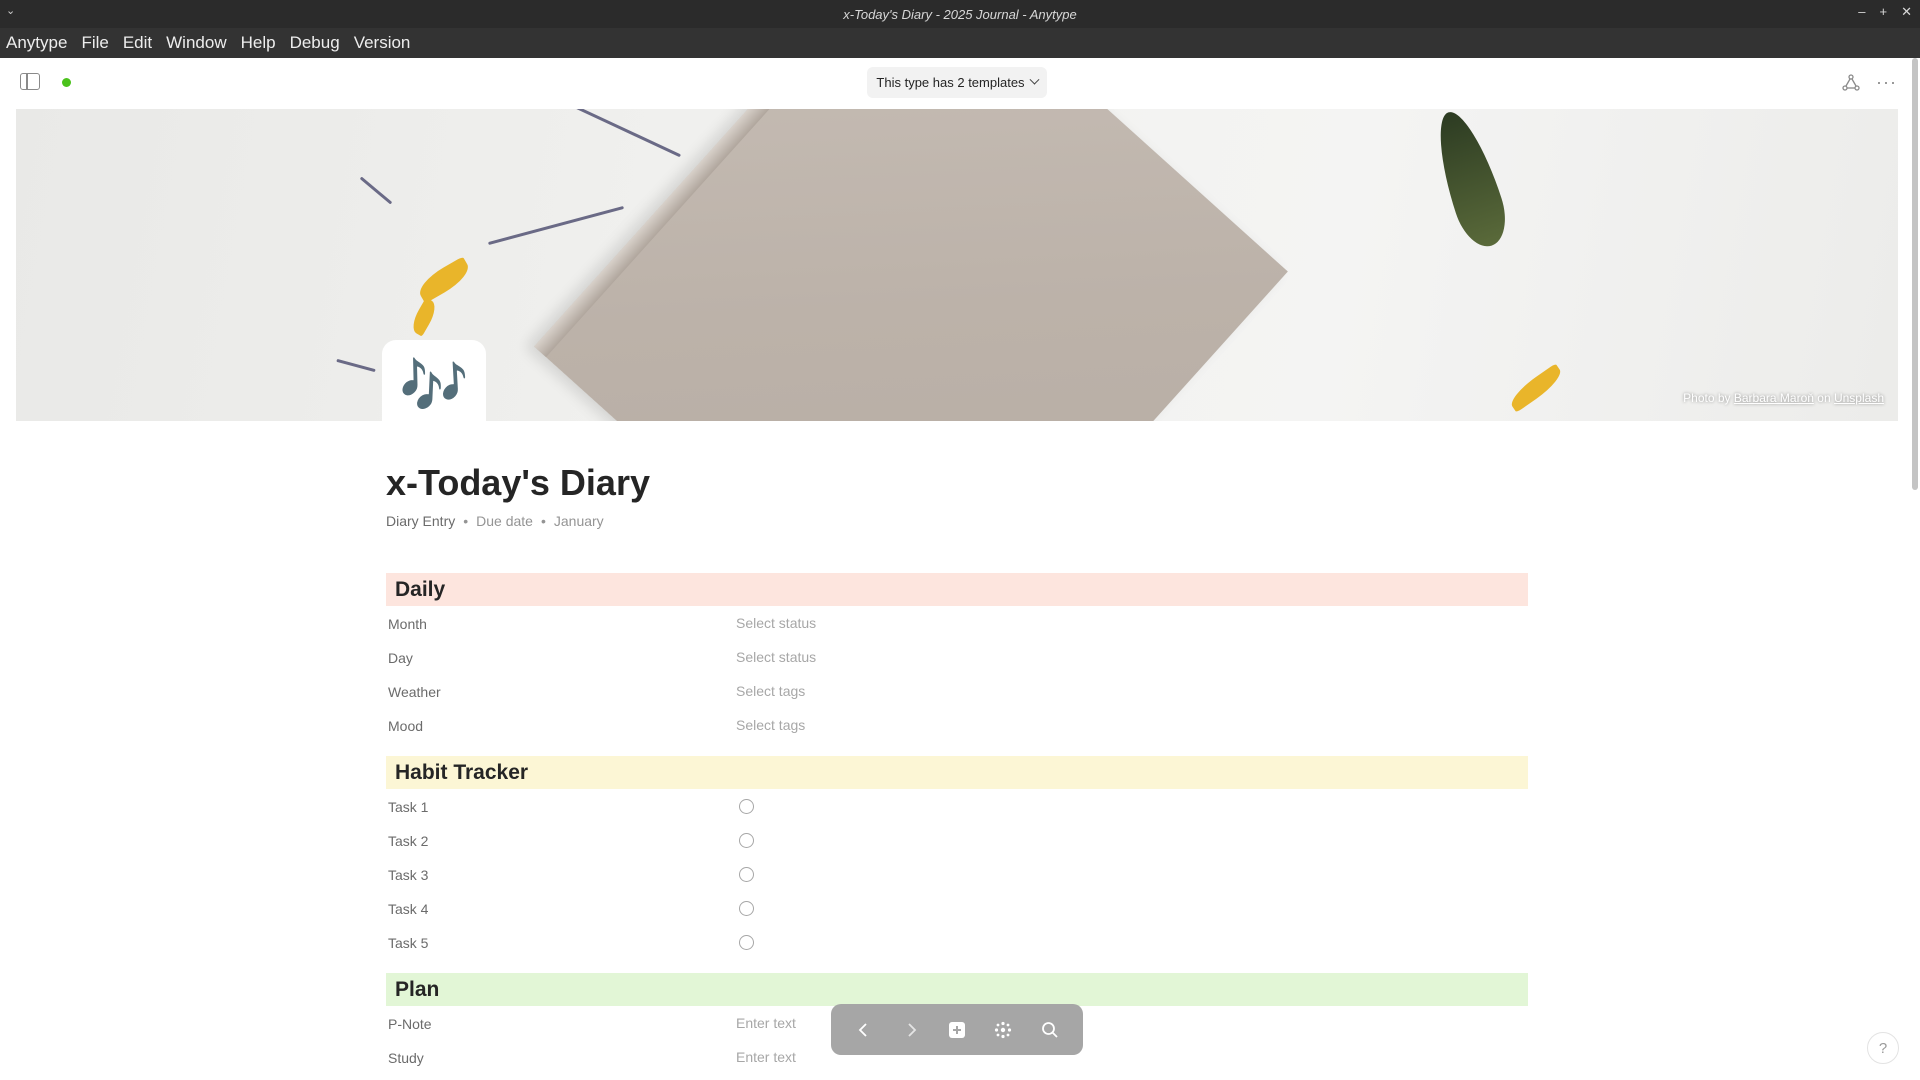 The image size is (1920, 1080). Describe the element at coordinates (434, 386) in the screenshot. I see `page-icon: 🎶` at that location.